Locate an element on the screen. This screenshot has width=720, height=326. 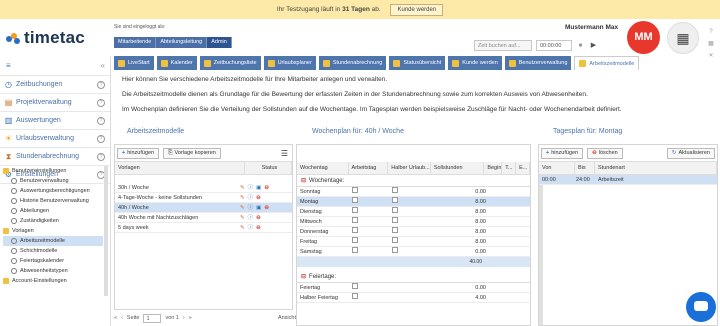
sidebar-item-stundenabrechnung: ⧗ Stundenabrechnung? is located at coordinates (55, 157).